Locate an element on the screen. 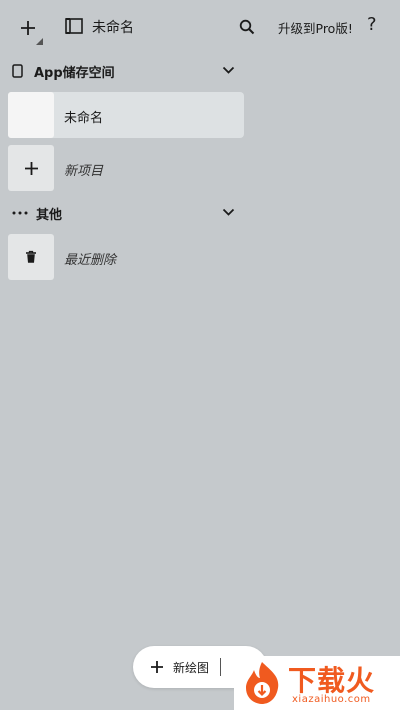  project-thumbnail is located at coordinates (31, 115).